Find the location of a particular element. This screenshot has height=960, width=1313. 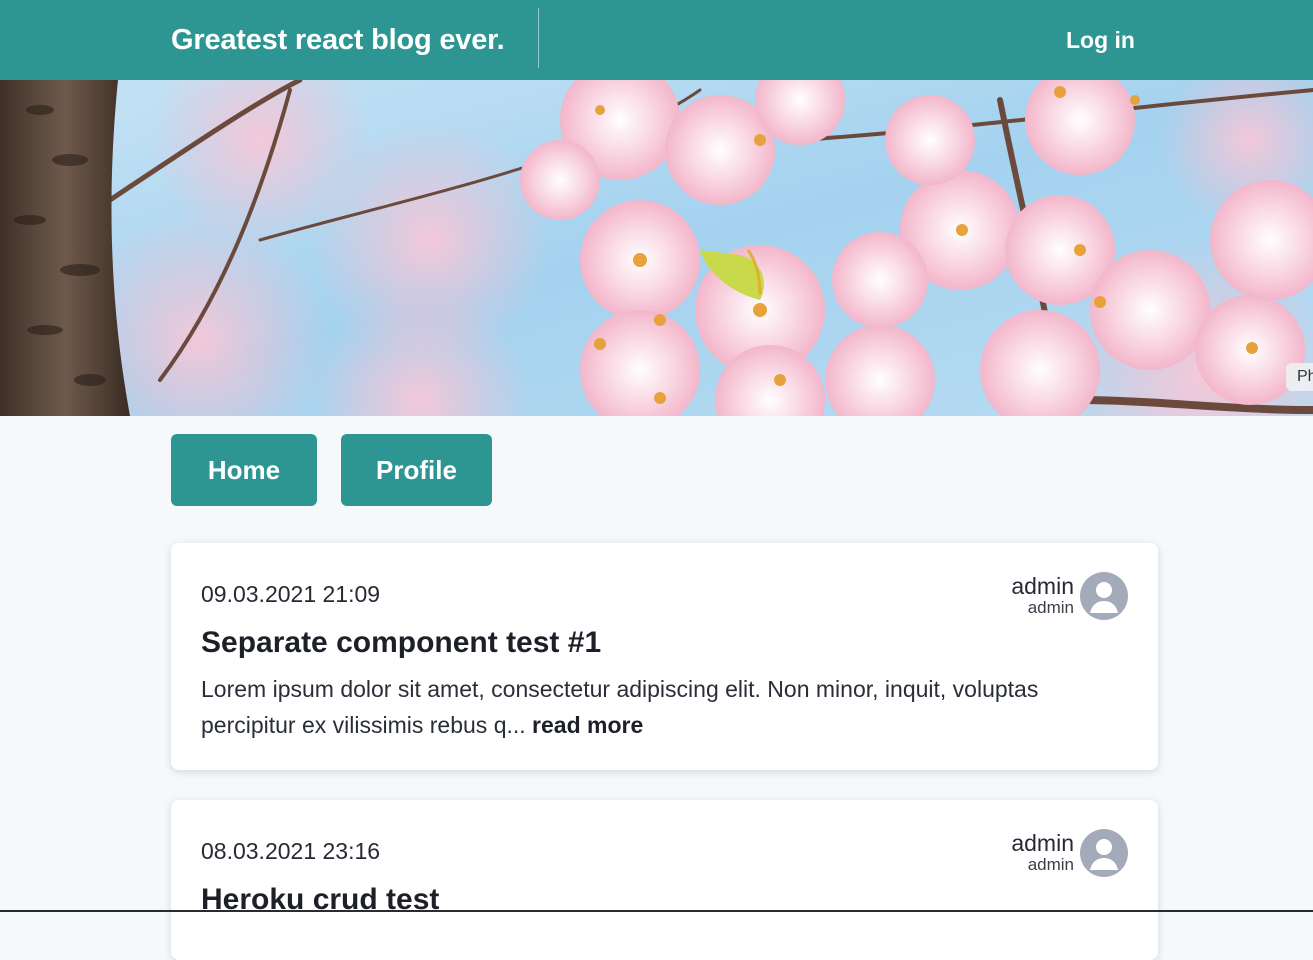

profile-button: Profile is located at coordinates (416, 470).